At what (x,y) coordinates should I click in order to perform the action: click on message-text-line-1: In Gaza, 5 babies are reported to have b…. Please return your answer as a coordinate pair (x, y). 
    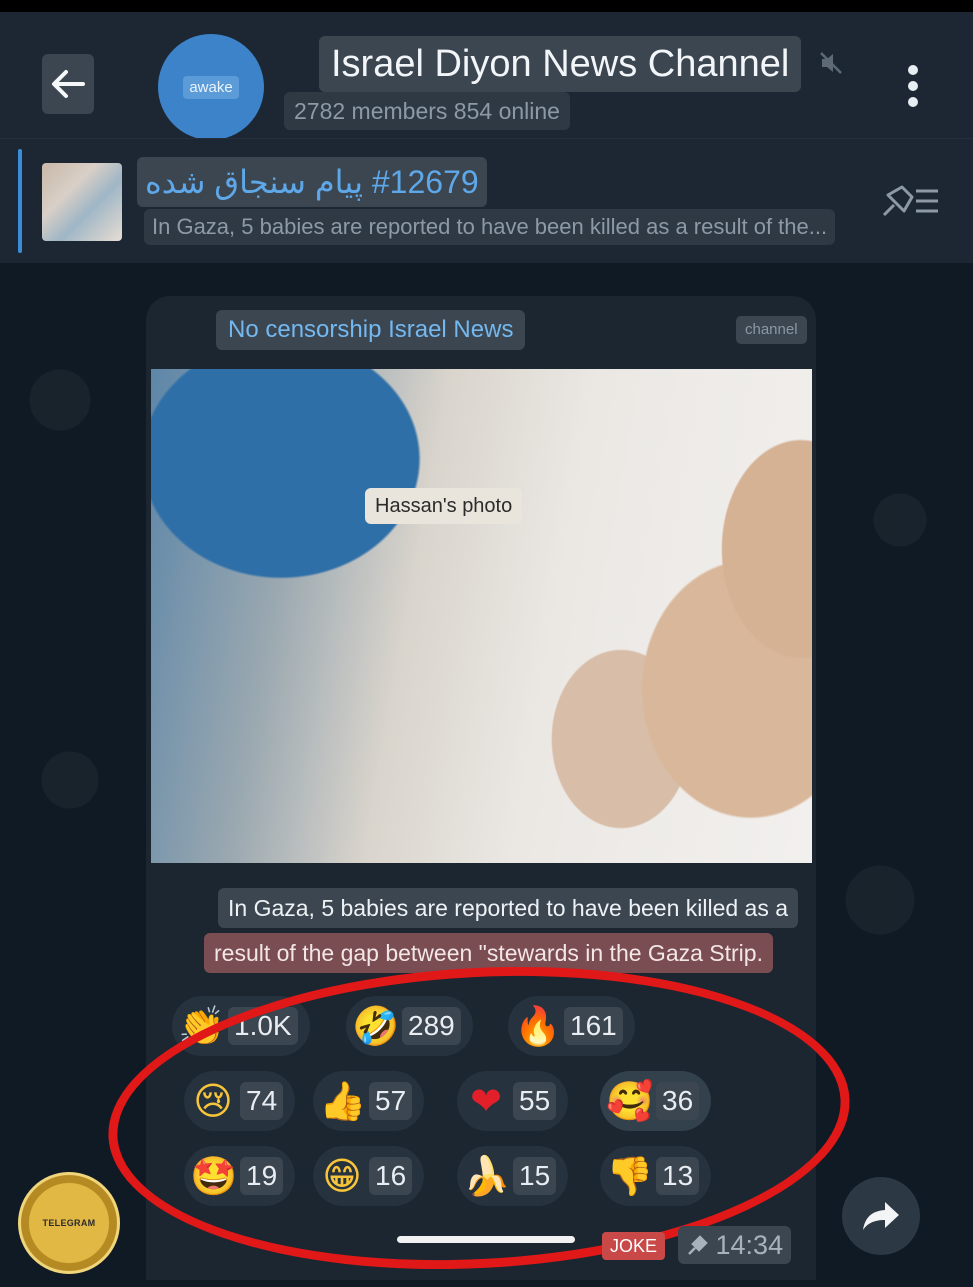
    Looking at the image, I should click on (508, 908).